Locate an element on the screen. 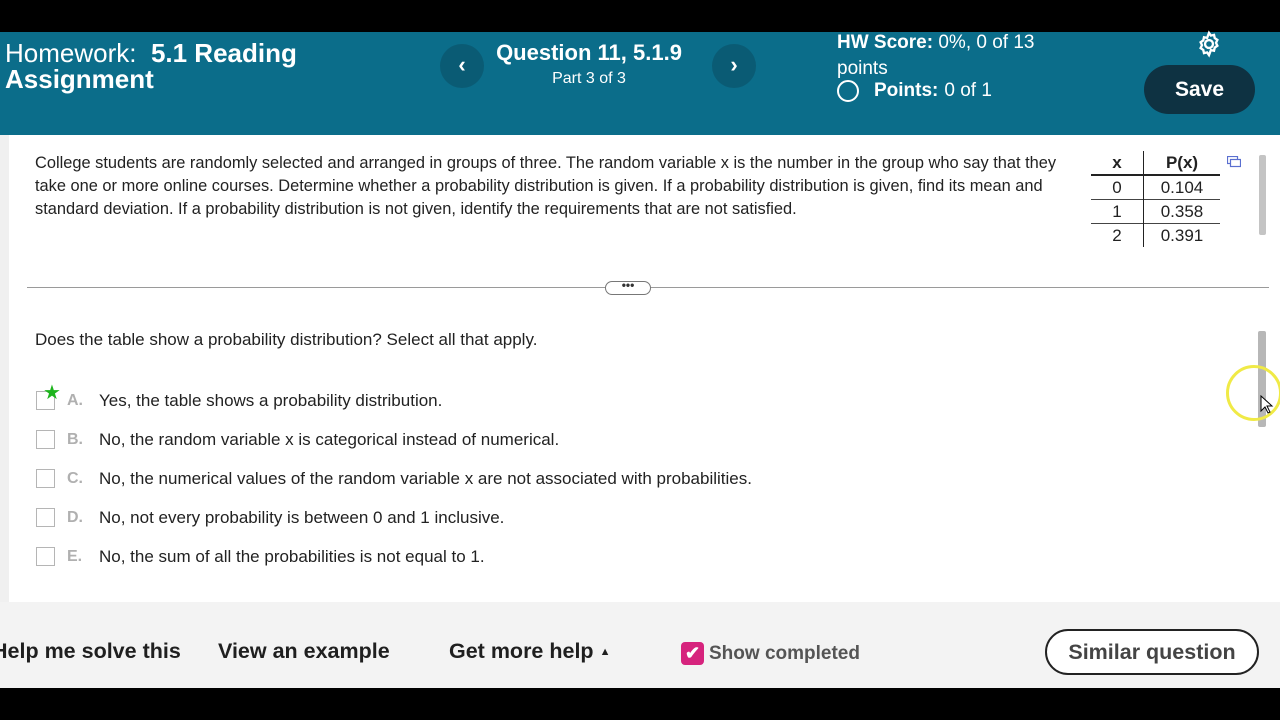 The image size is (1280, 720). table-scrollbar-thumb is located at coordinates (1262, 195).